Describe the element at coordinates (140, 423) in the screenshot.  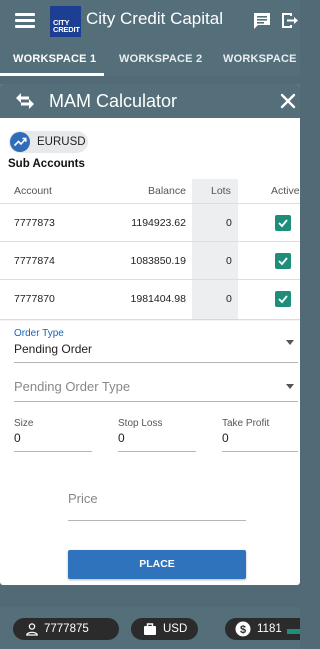
I see `stop-loss-label: Stop Loss` at that location.